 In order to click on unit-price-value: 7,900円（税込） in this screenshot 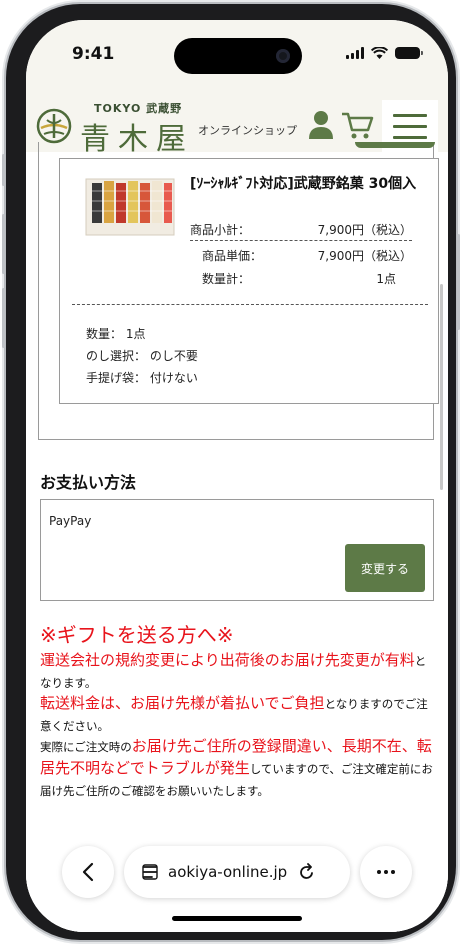, I will do `click(364, 256)`.